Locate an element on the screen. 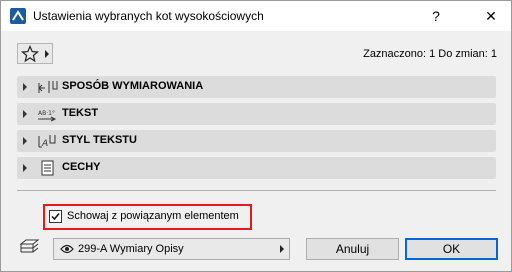 The width and height of the screenshot is (512, 272). favorites-button is located at coordinates (35, 53).